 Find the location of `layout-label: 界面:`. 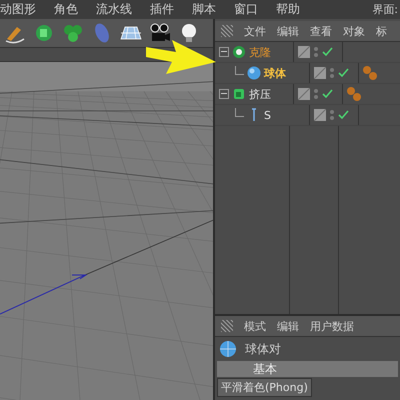

layout-label: 界面: is located at coordinates (385, 9).